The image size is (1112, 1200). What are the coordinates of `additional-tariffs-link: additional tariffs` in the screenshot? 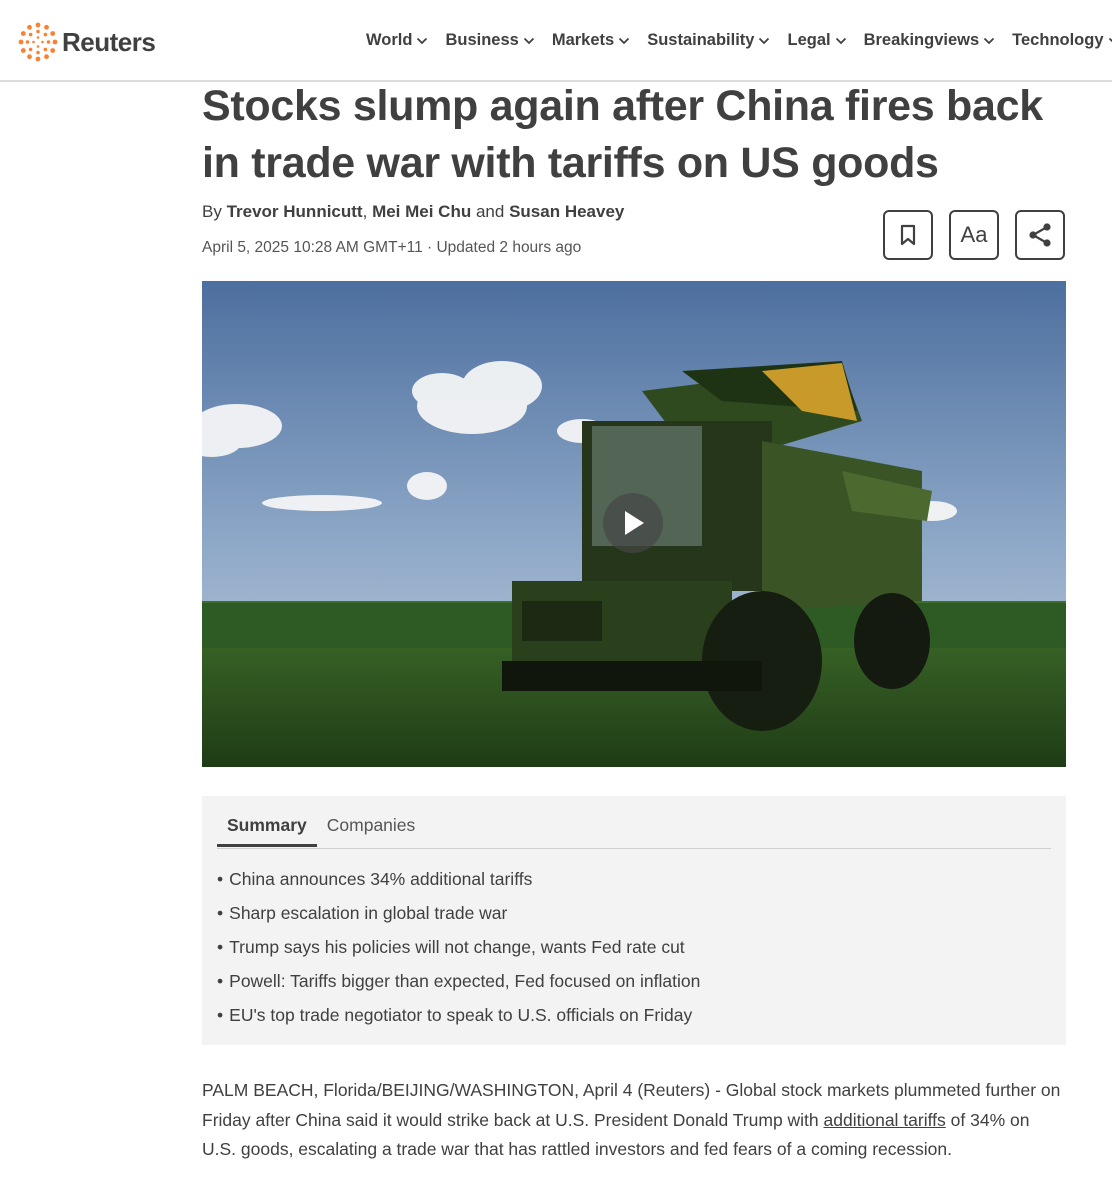 It's located at (885, 1120).